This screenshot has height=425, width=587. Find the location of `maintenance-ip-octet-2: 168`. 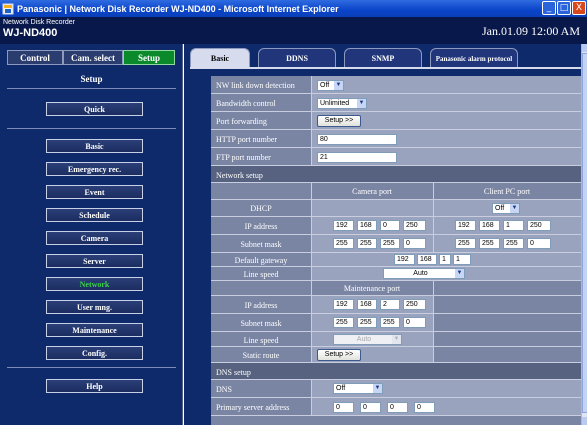

maintenance-ip-octet-2: 168 is located at coordinates (367, 304).